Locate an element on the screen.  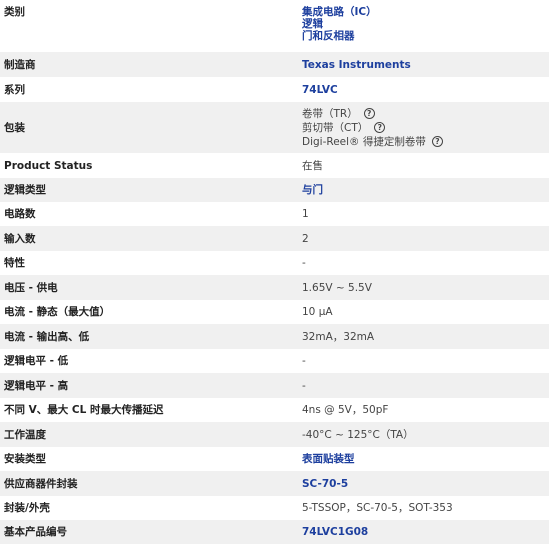
category-link-ic: 集成电路（IC） is located at coordinates (423, 12).